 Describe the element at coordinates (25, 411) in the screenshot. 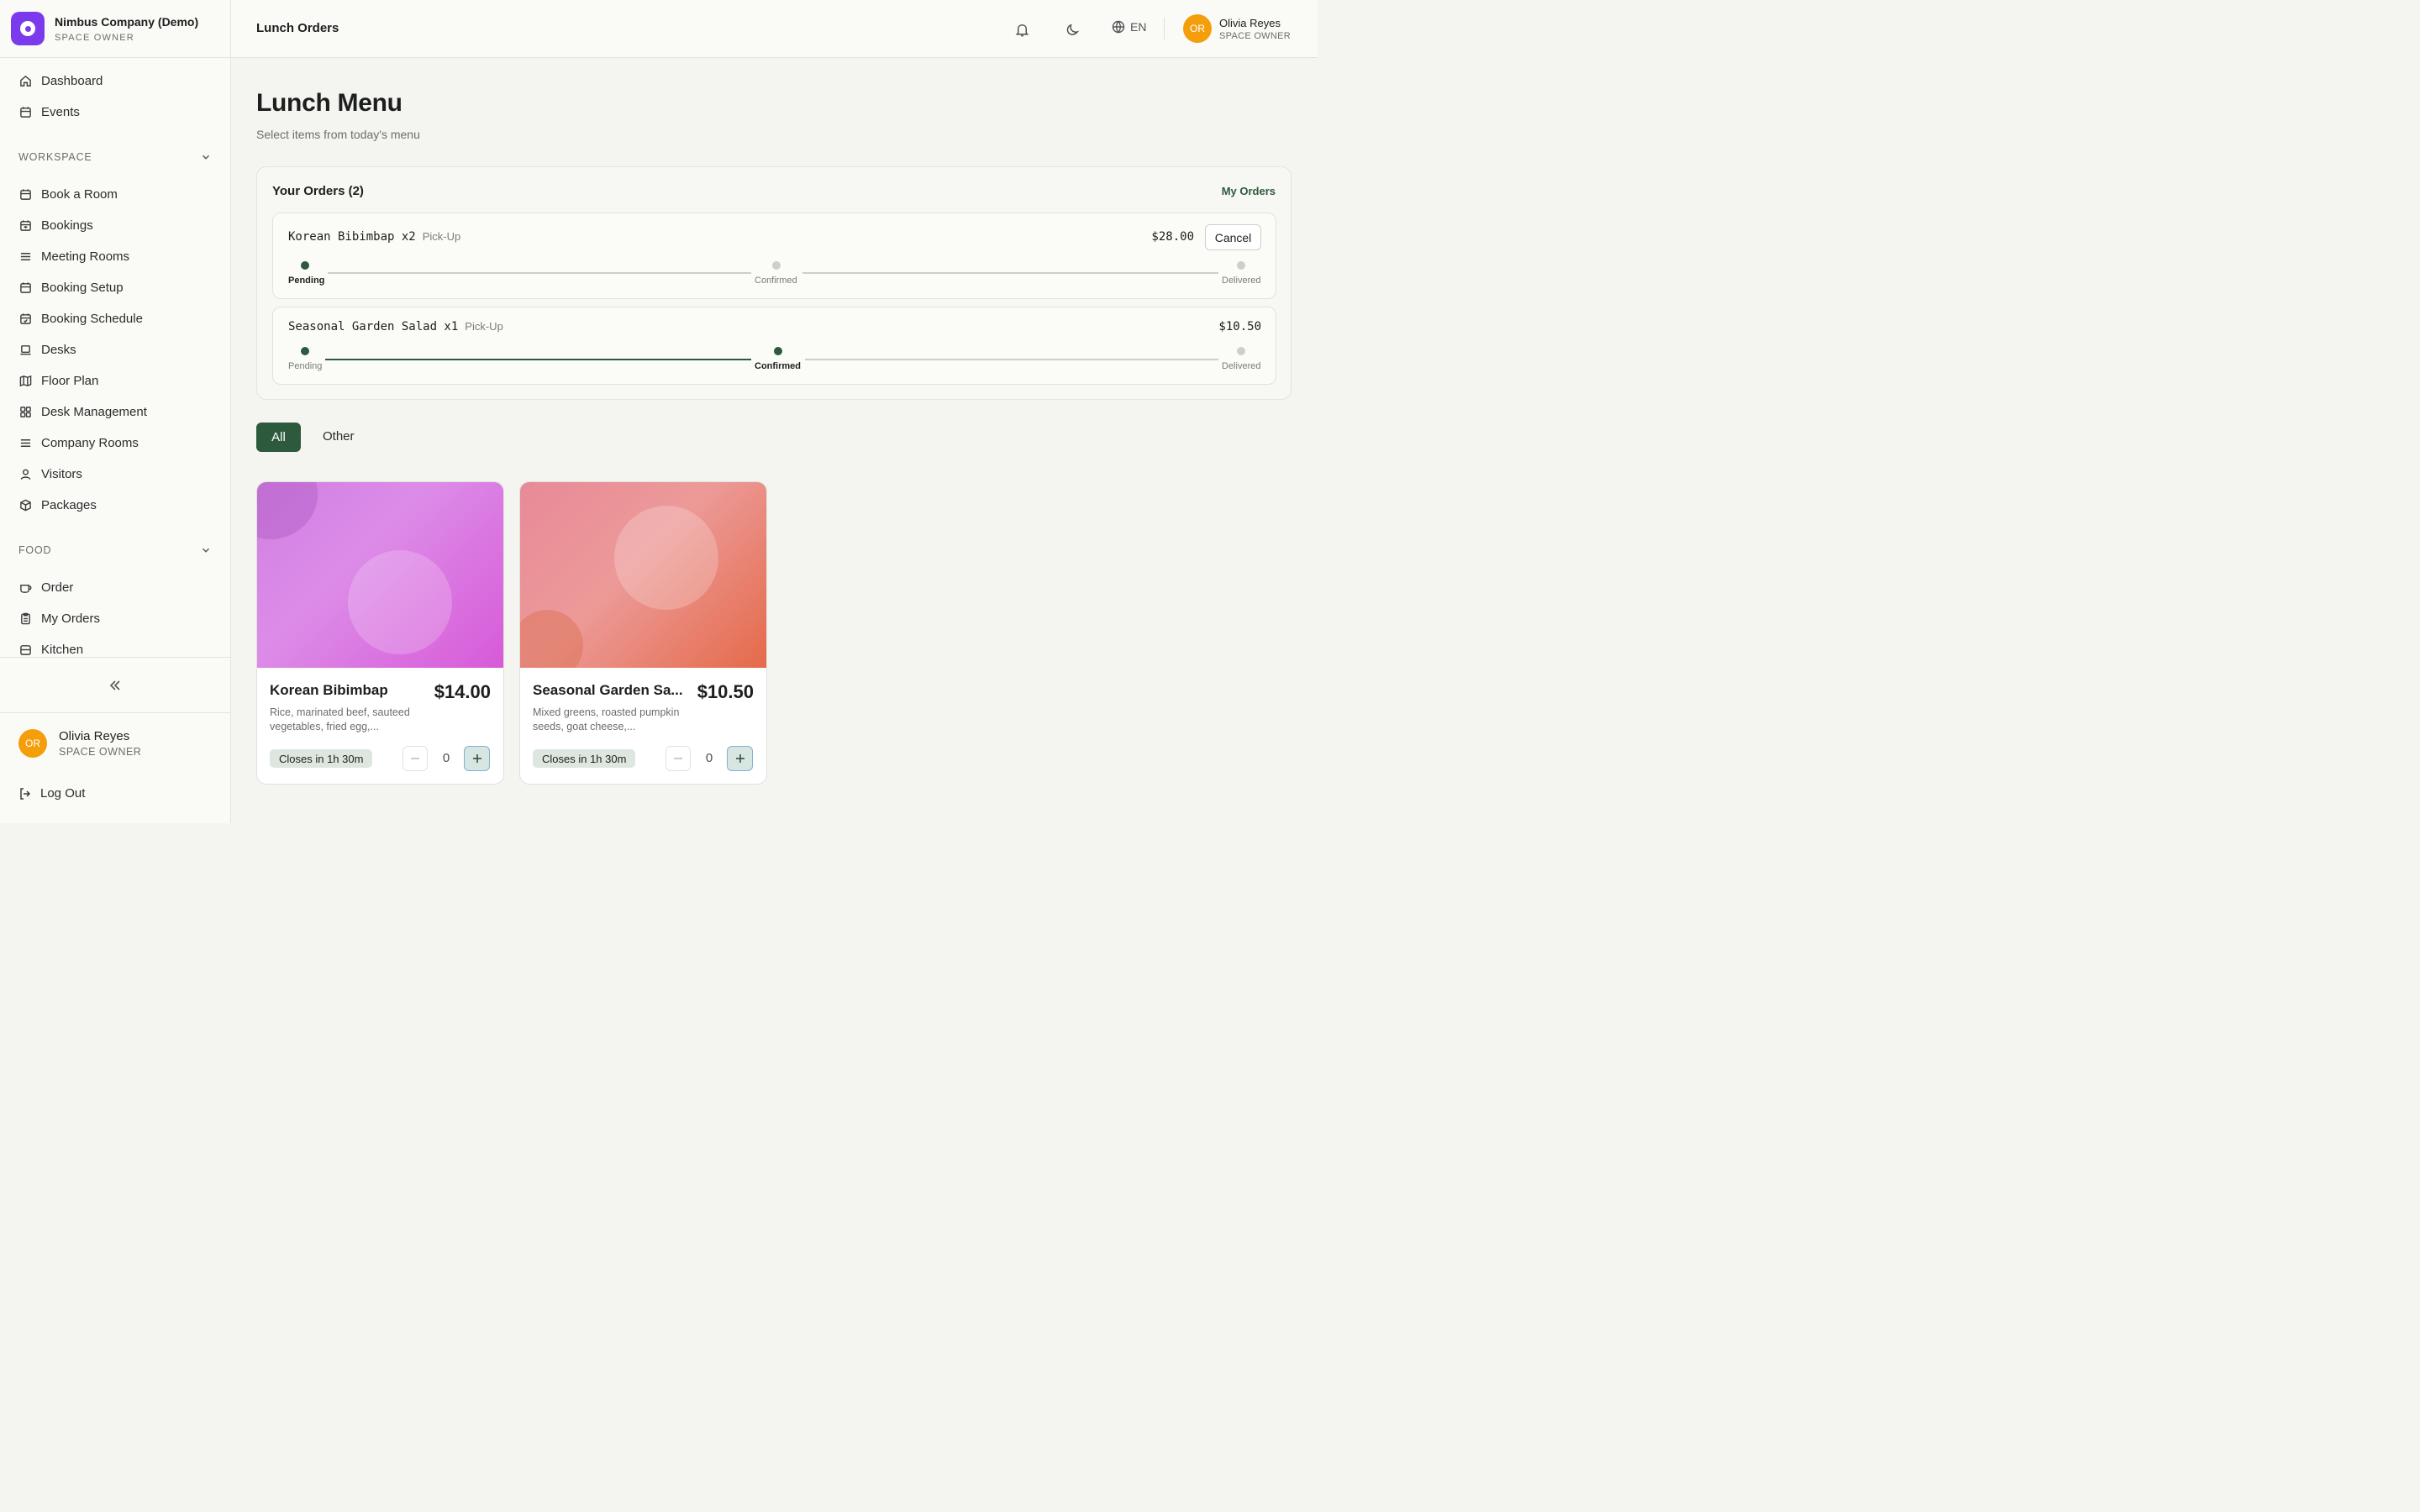

I see `grid-icon` at that location.